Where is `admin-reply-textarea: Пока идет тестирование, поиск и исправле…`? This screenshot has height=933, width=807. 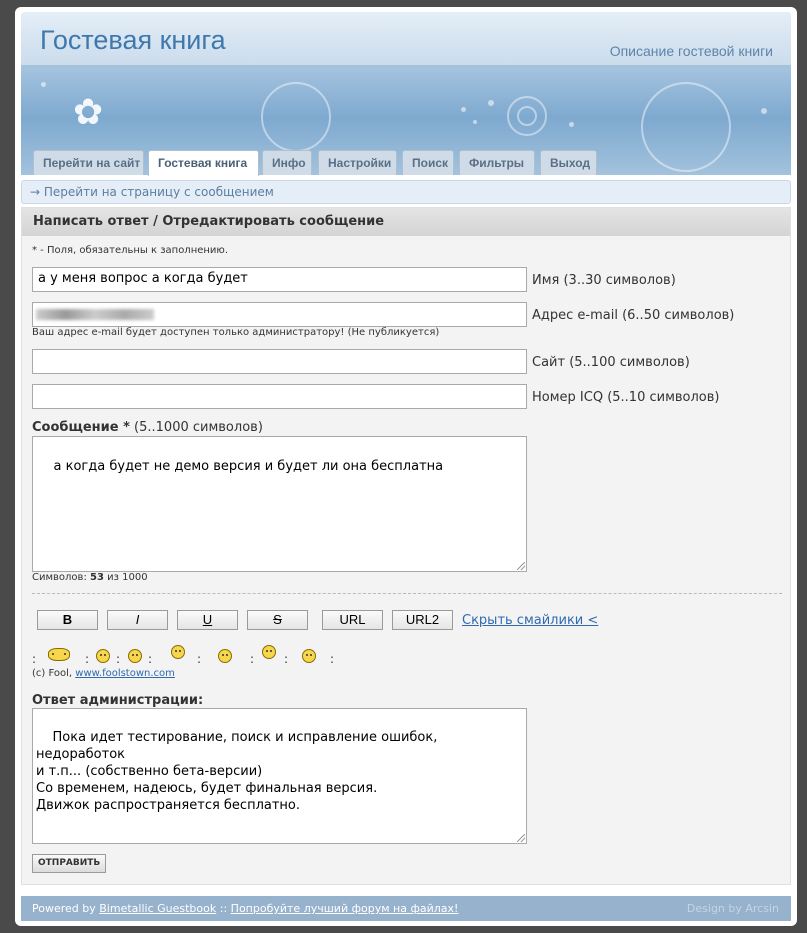 admin-reply-textarea: Пока идет тестирование, поиск и исправле… is located at coordinates (279, 776).